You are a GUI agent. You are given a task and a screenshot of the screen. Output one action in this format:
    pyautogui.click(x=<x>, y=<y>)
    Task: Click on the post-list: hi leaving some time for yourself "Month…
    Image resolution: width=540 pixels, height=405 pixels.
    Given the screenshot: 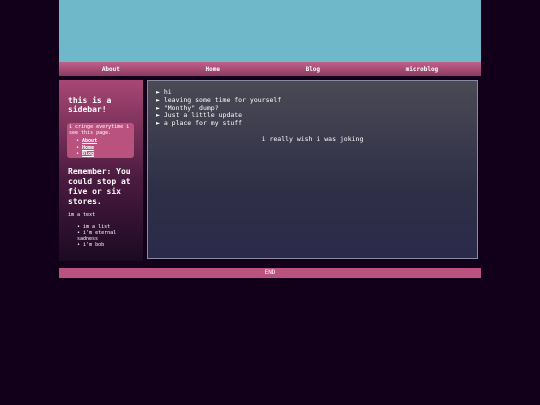 What is the action you would take?
    pyautogui.click(x=218, y=108)
    